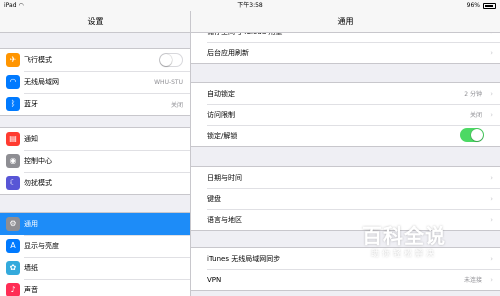  I want to click on settings-row-label: 访问限制, so click(221, 114).